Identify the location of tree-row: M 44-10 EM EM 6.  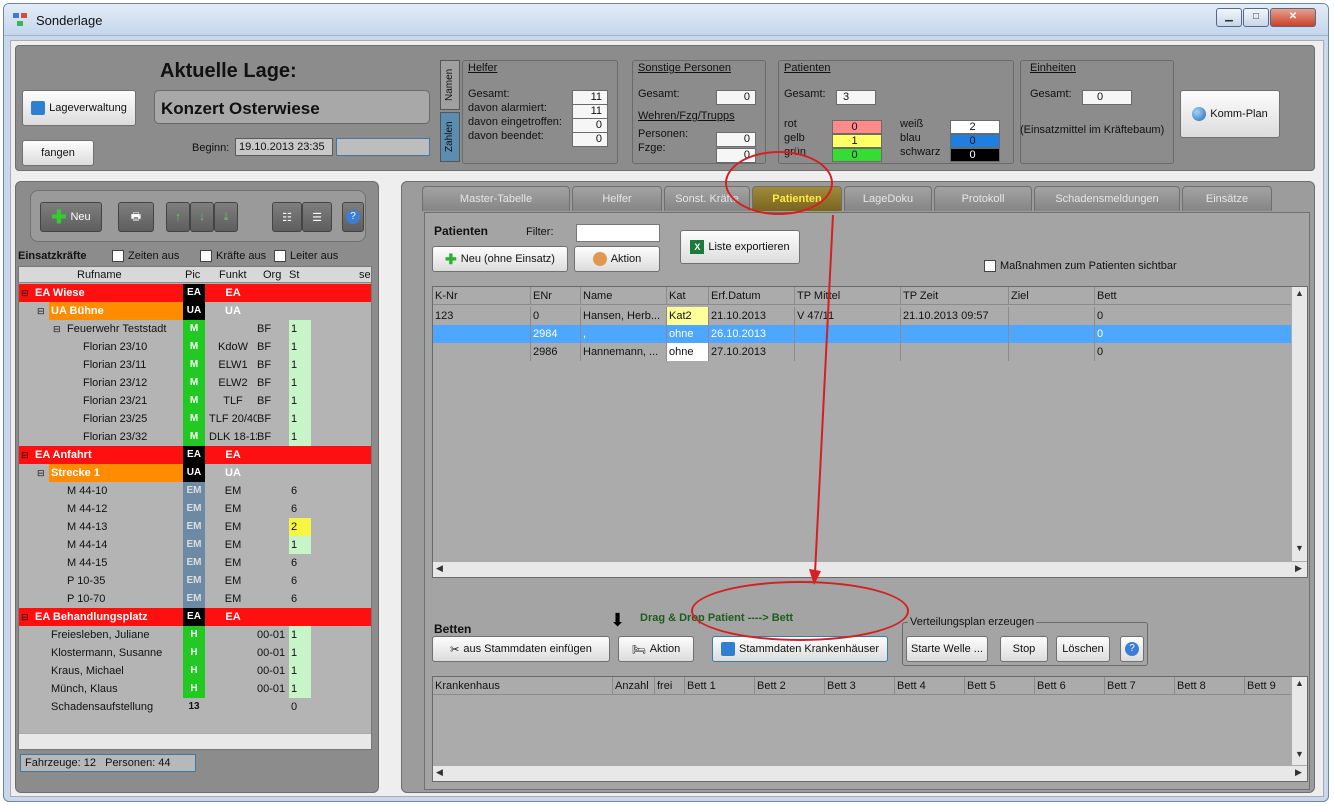
(195, 491).